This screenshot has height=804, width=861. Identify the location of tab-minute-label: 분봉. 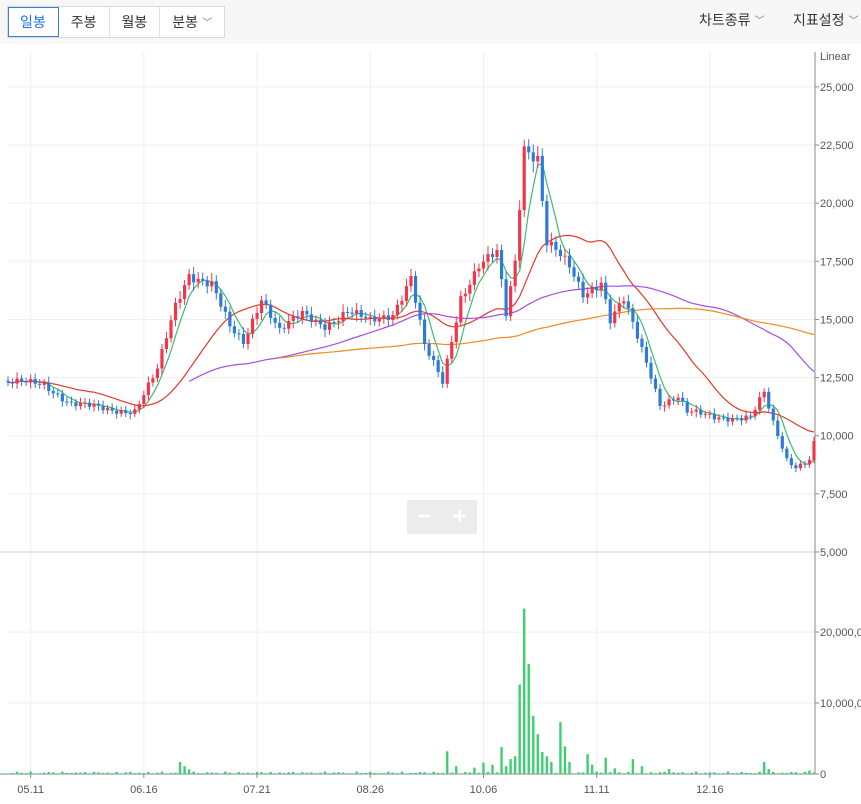
(185, 22).